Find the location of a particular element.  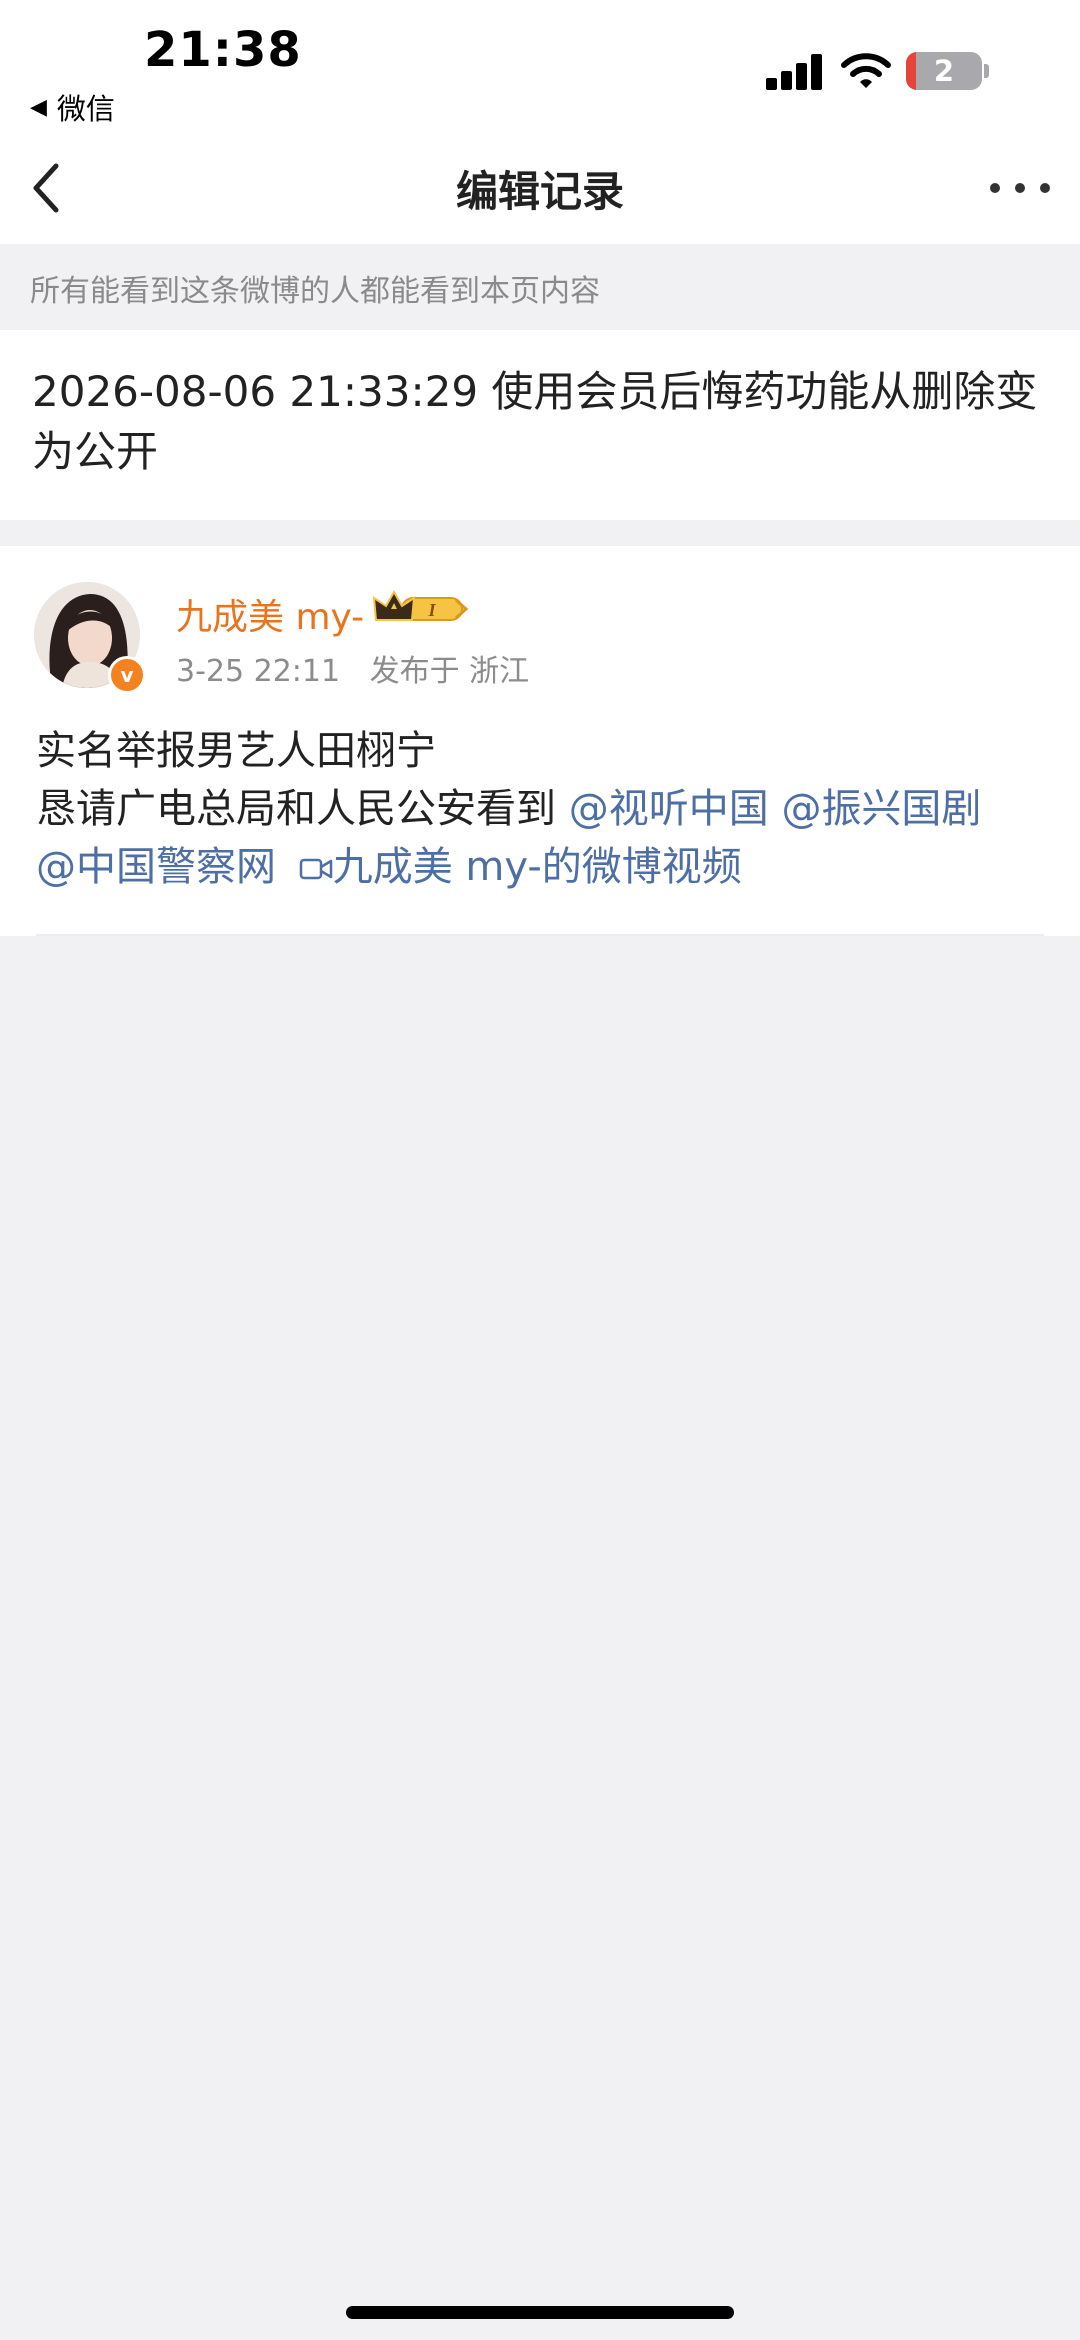

back-app-label: 微信 is located at coordinates (85, 109).